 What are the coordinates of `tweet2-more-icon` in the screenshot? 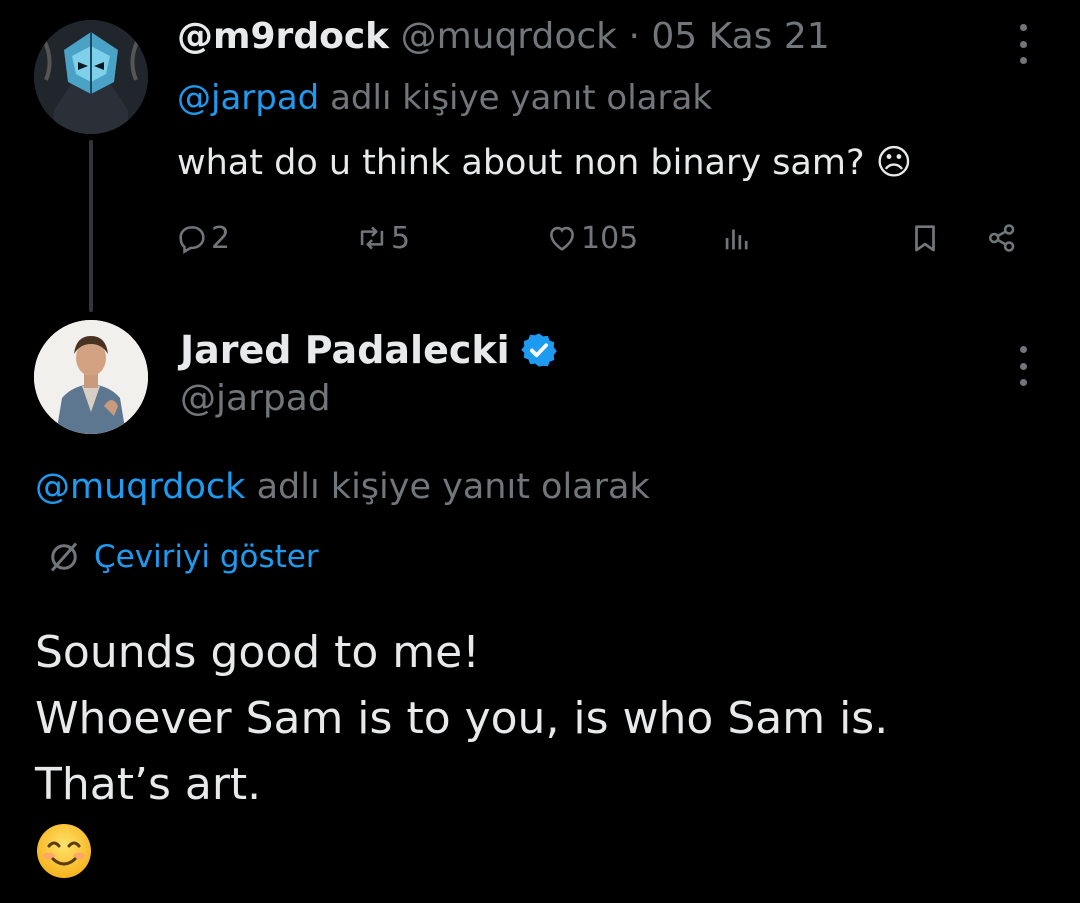 It's located at (1023, 366).